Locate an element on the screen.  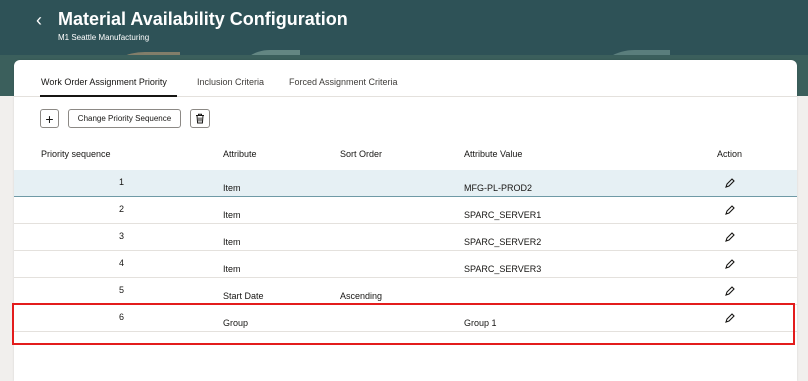
tab-forced-assignment-criteria: Forced Assignment Criteria is located at coordinates (343, 82).